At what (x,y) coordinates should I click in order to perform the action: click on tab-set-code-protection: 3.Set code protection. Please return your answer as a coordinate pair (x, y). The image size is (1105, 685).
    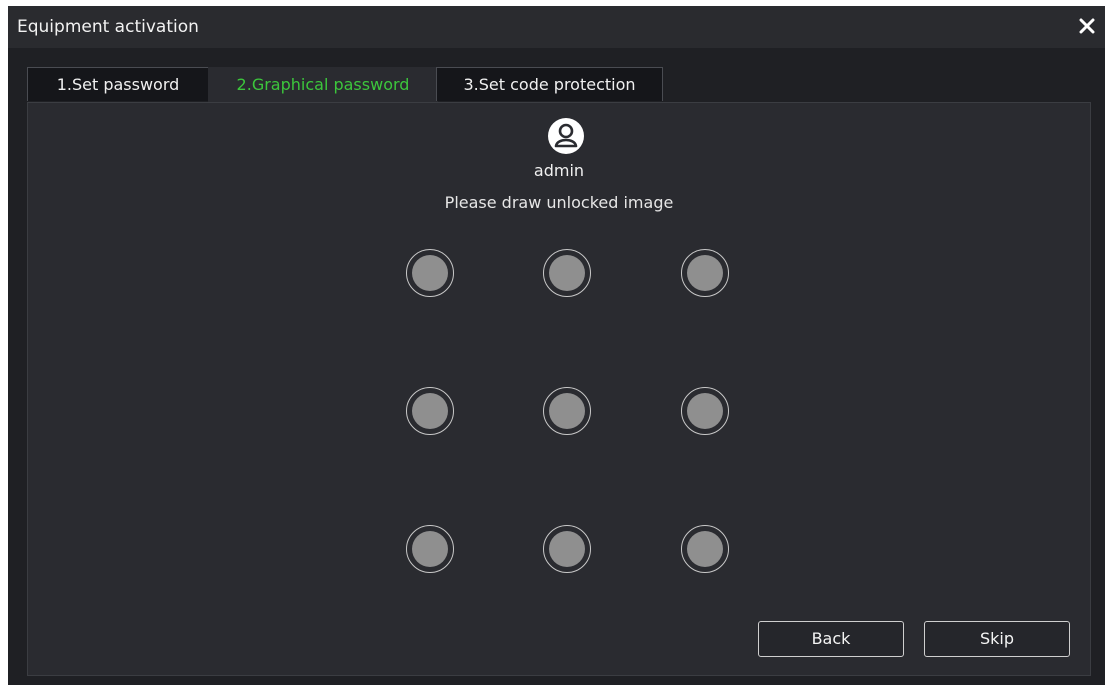
    Looking at the image, I should click on (549, 84).